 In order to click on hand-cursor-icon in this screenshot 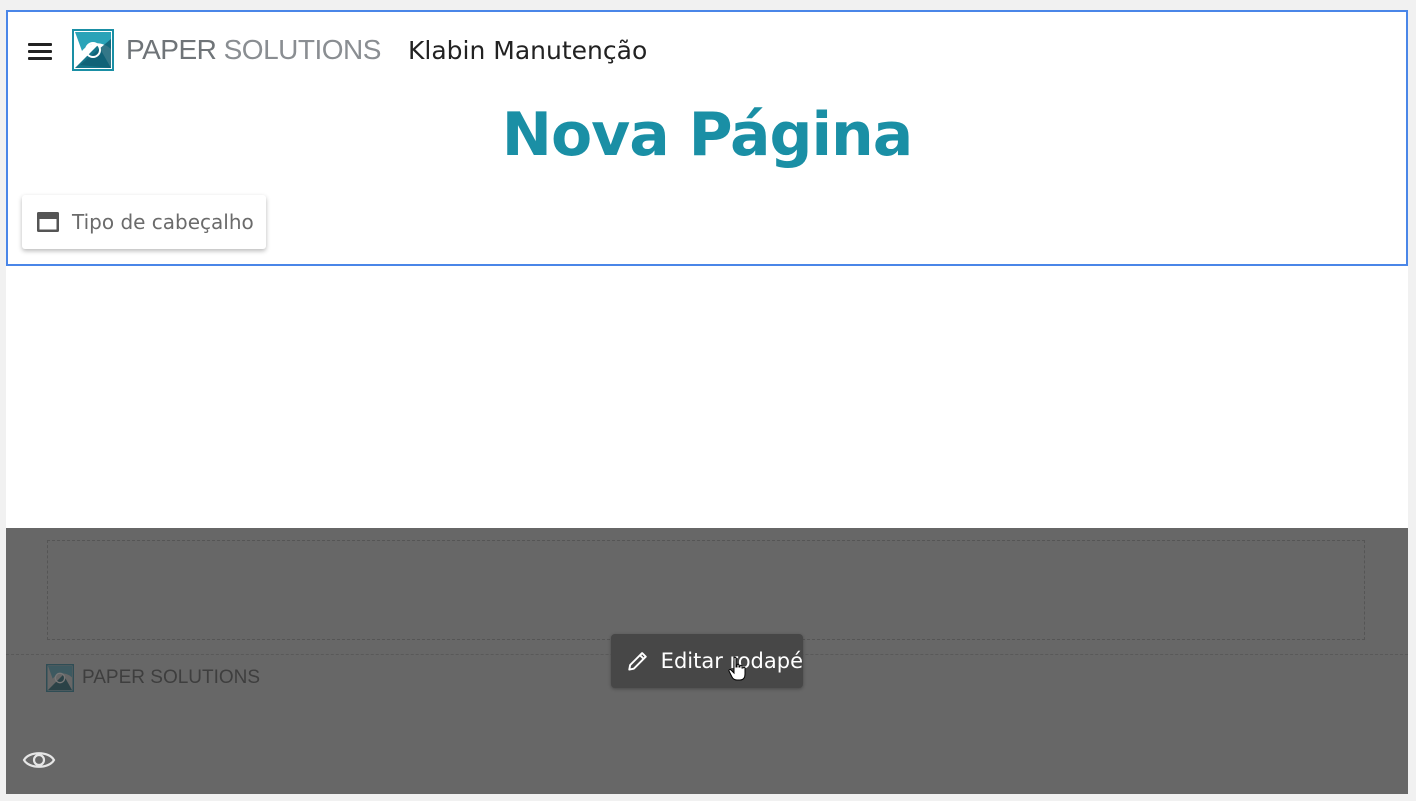, I will do `click(737, 668)`.